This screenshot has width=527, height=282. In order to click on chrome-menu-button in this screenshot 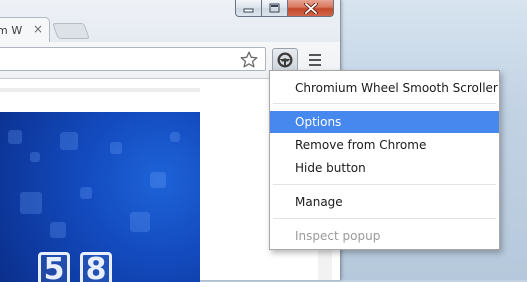, I will do `click(315, 60)`.